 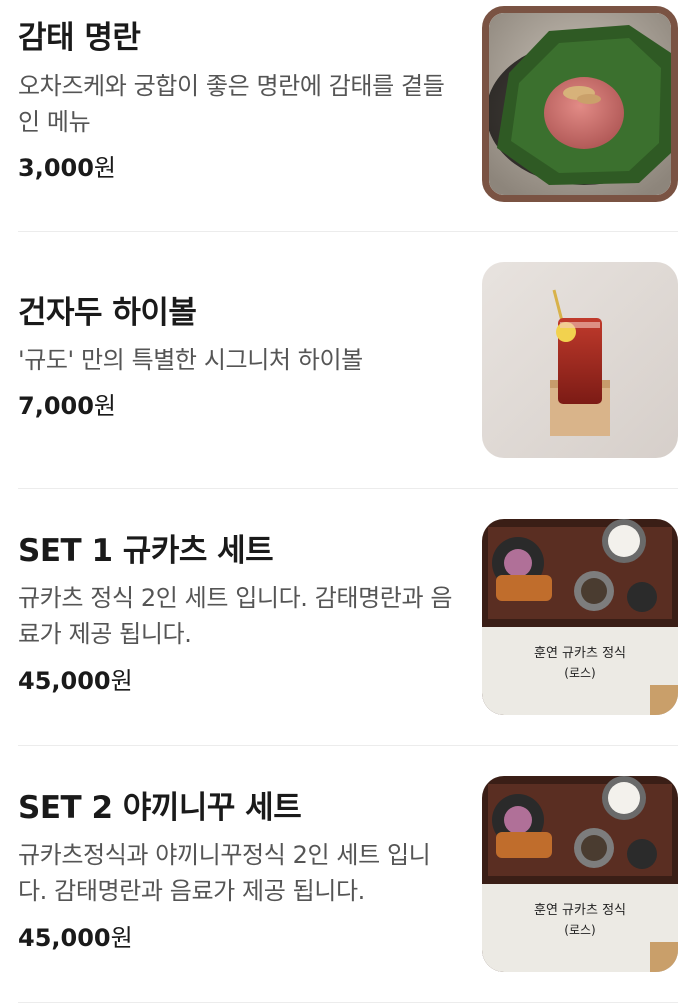 I want to click on menu-item-description: 규카츠 정식 2인 세트 입니다. 감태명란과 음료가 제공 됩니다., so click(x=235, y=616).